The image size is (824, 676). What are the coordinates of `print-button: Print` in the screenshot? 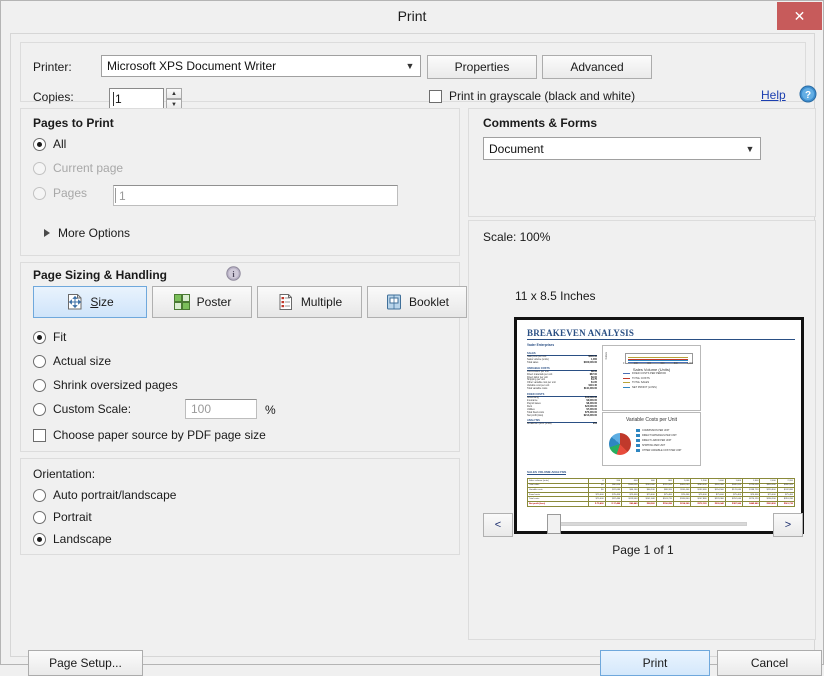 It's located at (655, 663).